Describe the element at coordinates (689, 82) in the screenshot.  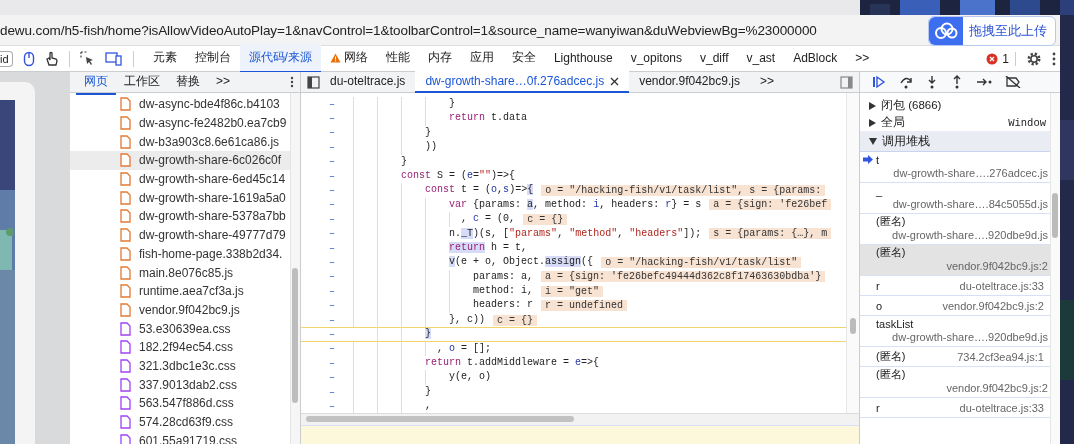
I see `file-tab: vendor.9f042bc9.js` at that location.